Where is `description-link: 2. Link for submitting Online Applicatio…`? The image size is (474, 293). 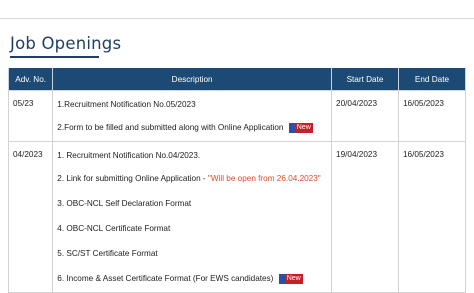 description-link: 2. Link for submitting Online Applicatio… is located at coordinates (192, 179).